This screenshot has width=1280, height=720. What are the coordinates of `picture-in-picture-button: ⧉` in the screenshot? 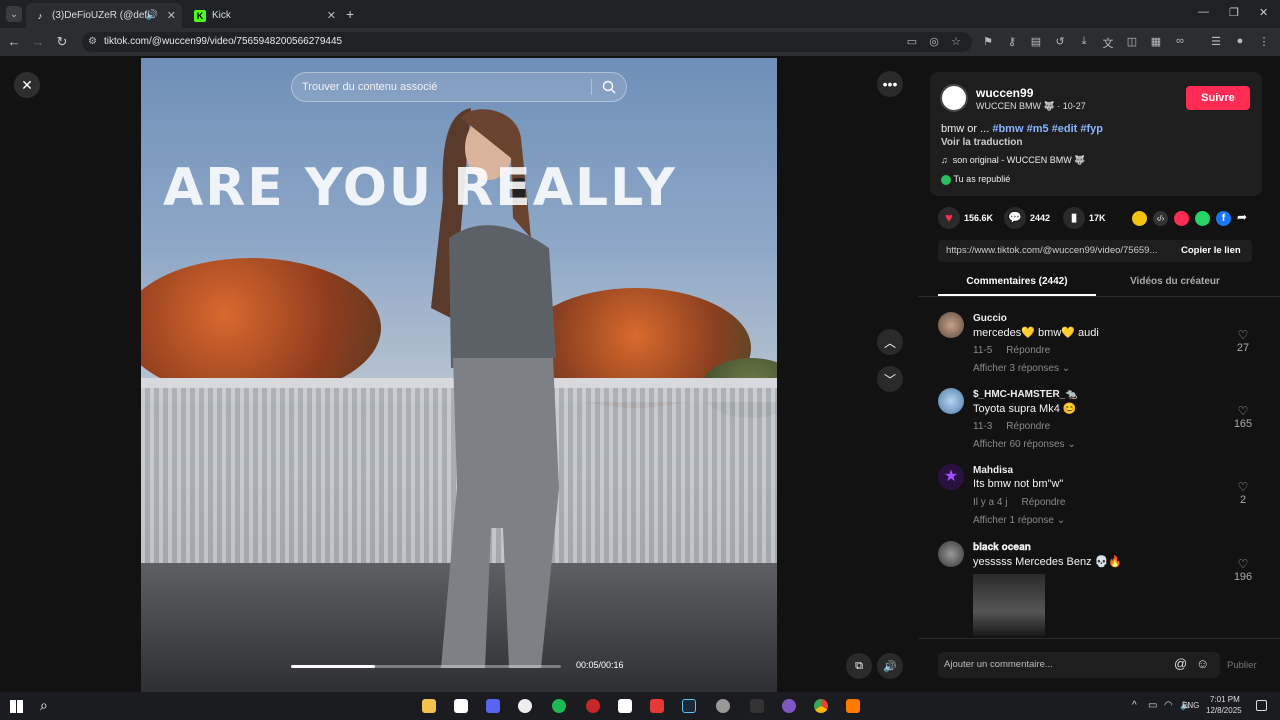 It's located at (859, 666).